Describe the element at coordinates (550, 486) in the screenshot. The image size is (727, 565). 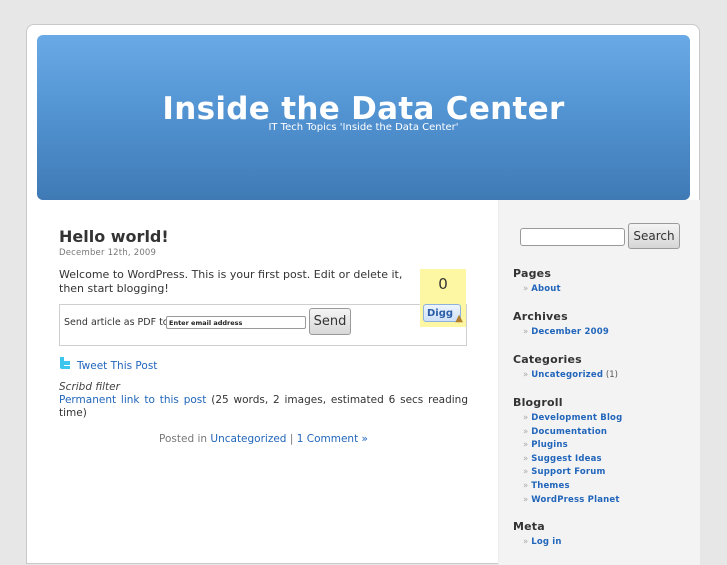
I see `sidebar-link-themes: Themes` at that location.